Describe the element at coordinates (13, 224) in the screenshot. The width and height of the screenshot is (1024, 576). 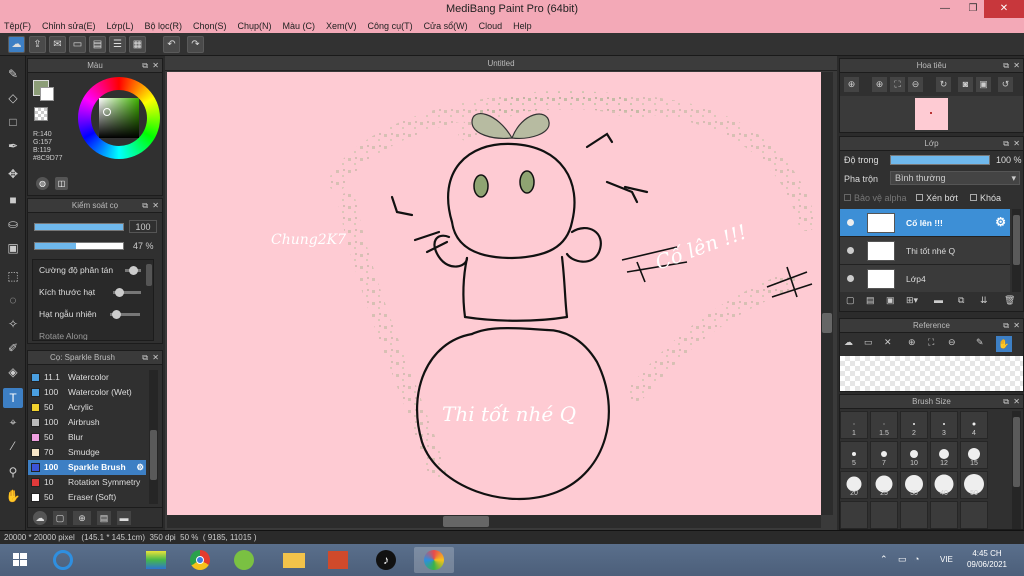
I see `bucket-tool-icon: ⛀` at that location.